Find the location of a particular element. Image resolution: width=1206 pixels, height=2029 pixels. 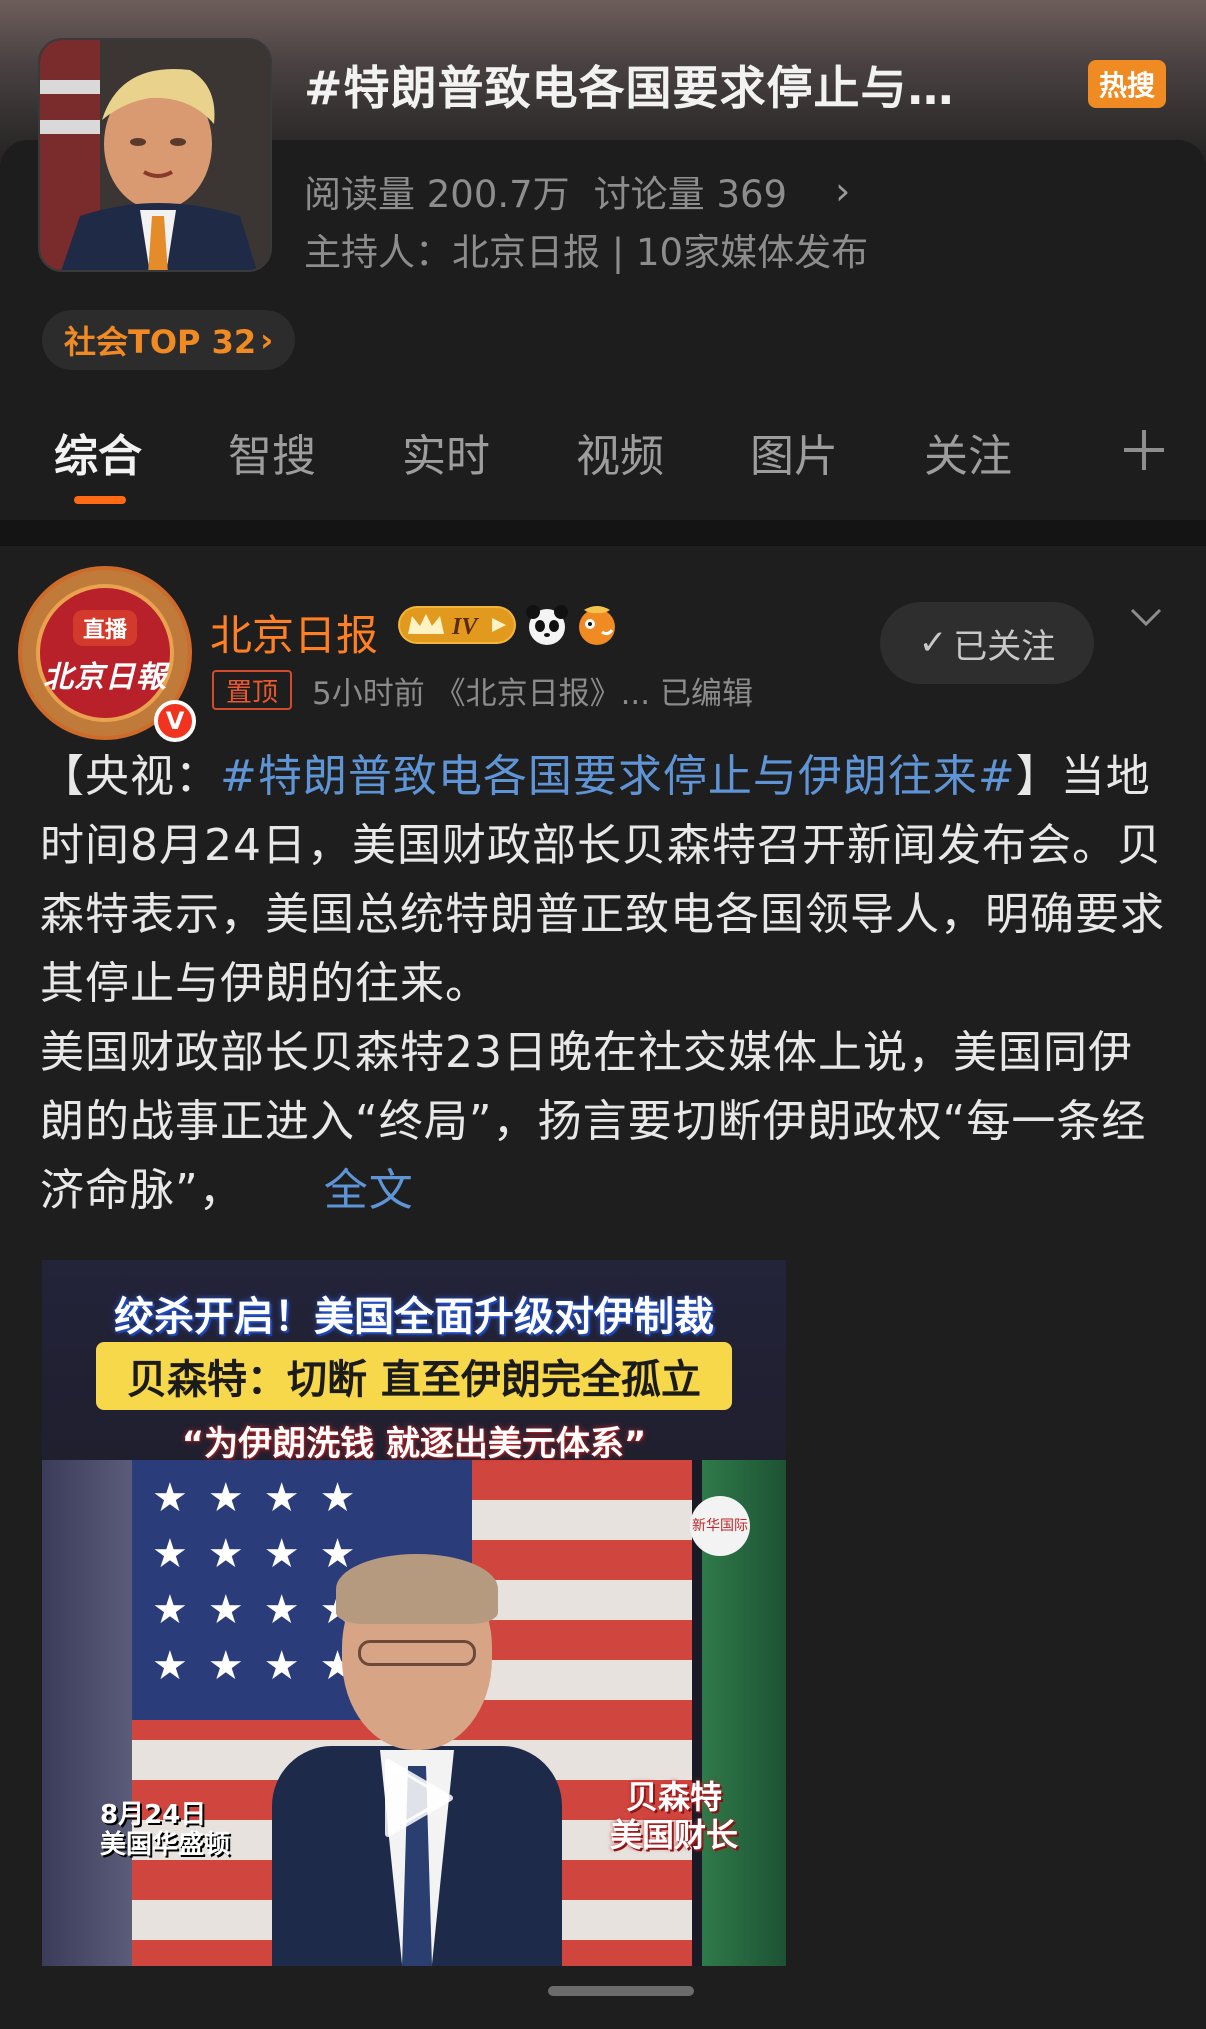

play-icon is located at coordinates (417, 1798).